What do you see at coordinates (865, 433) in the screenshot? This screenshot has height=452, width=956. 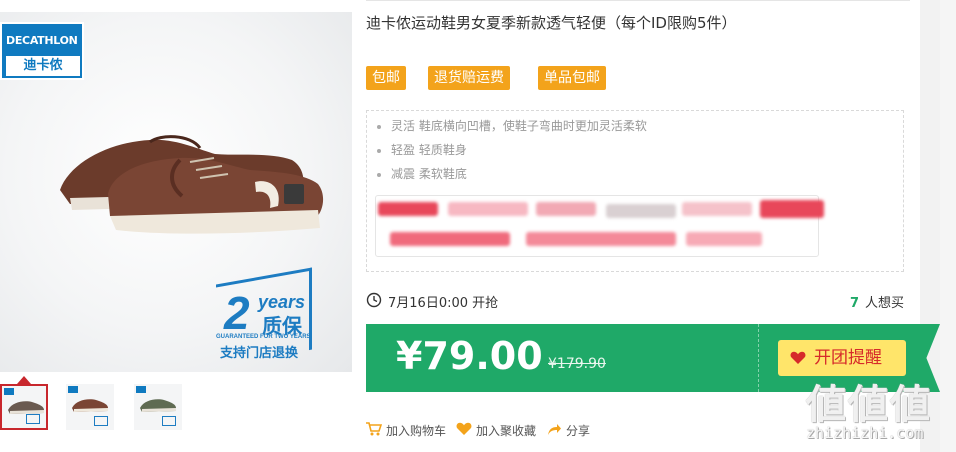 I see `watermark-domain: zhizhizhi.com` at bounding box center [865, 433].